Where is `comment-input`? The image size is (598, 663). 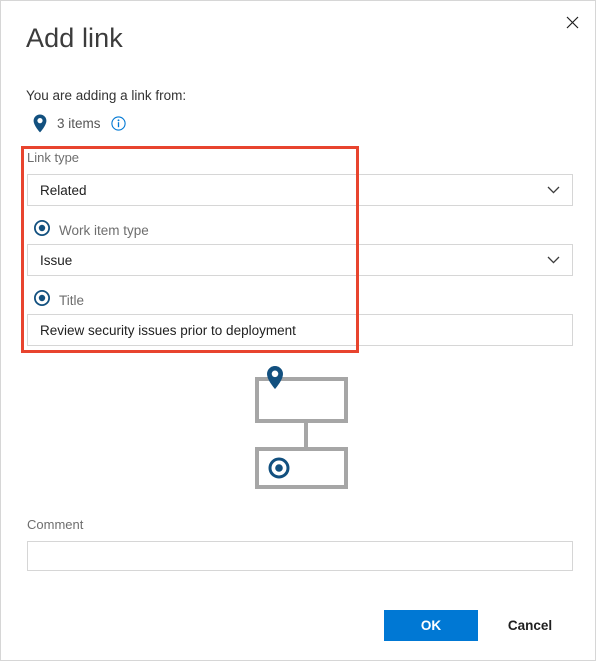
comment-input is located at coordinates (300, 556).